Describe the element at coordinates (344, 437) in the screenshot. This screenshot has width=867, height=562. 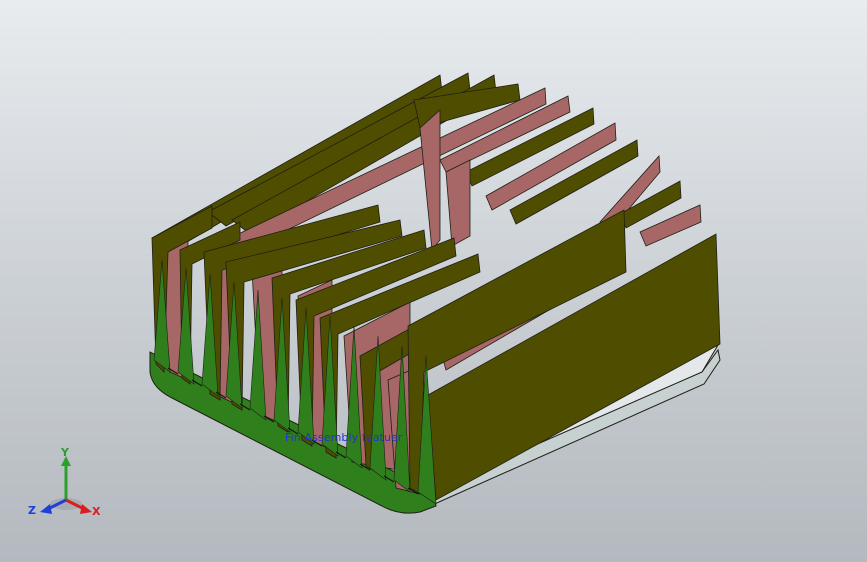
I see `feature-label: Fin Assembly featuer` at that location.